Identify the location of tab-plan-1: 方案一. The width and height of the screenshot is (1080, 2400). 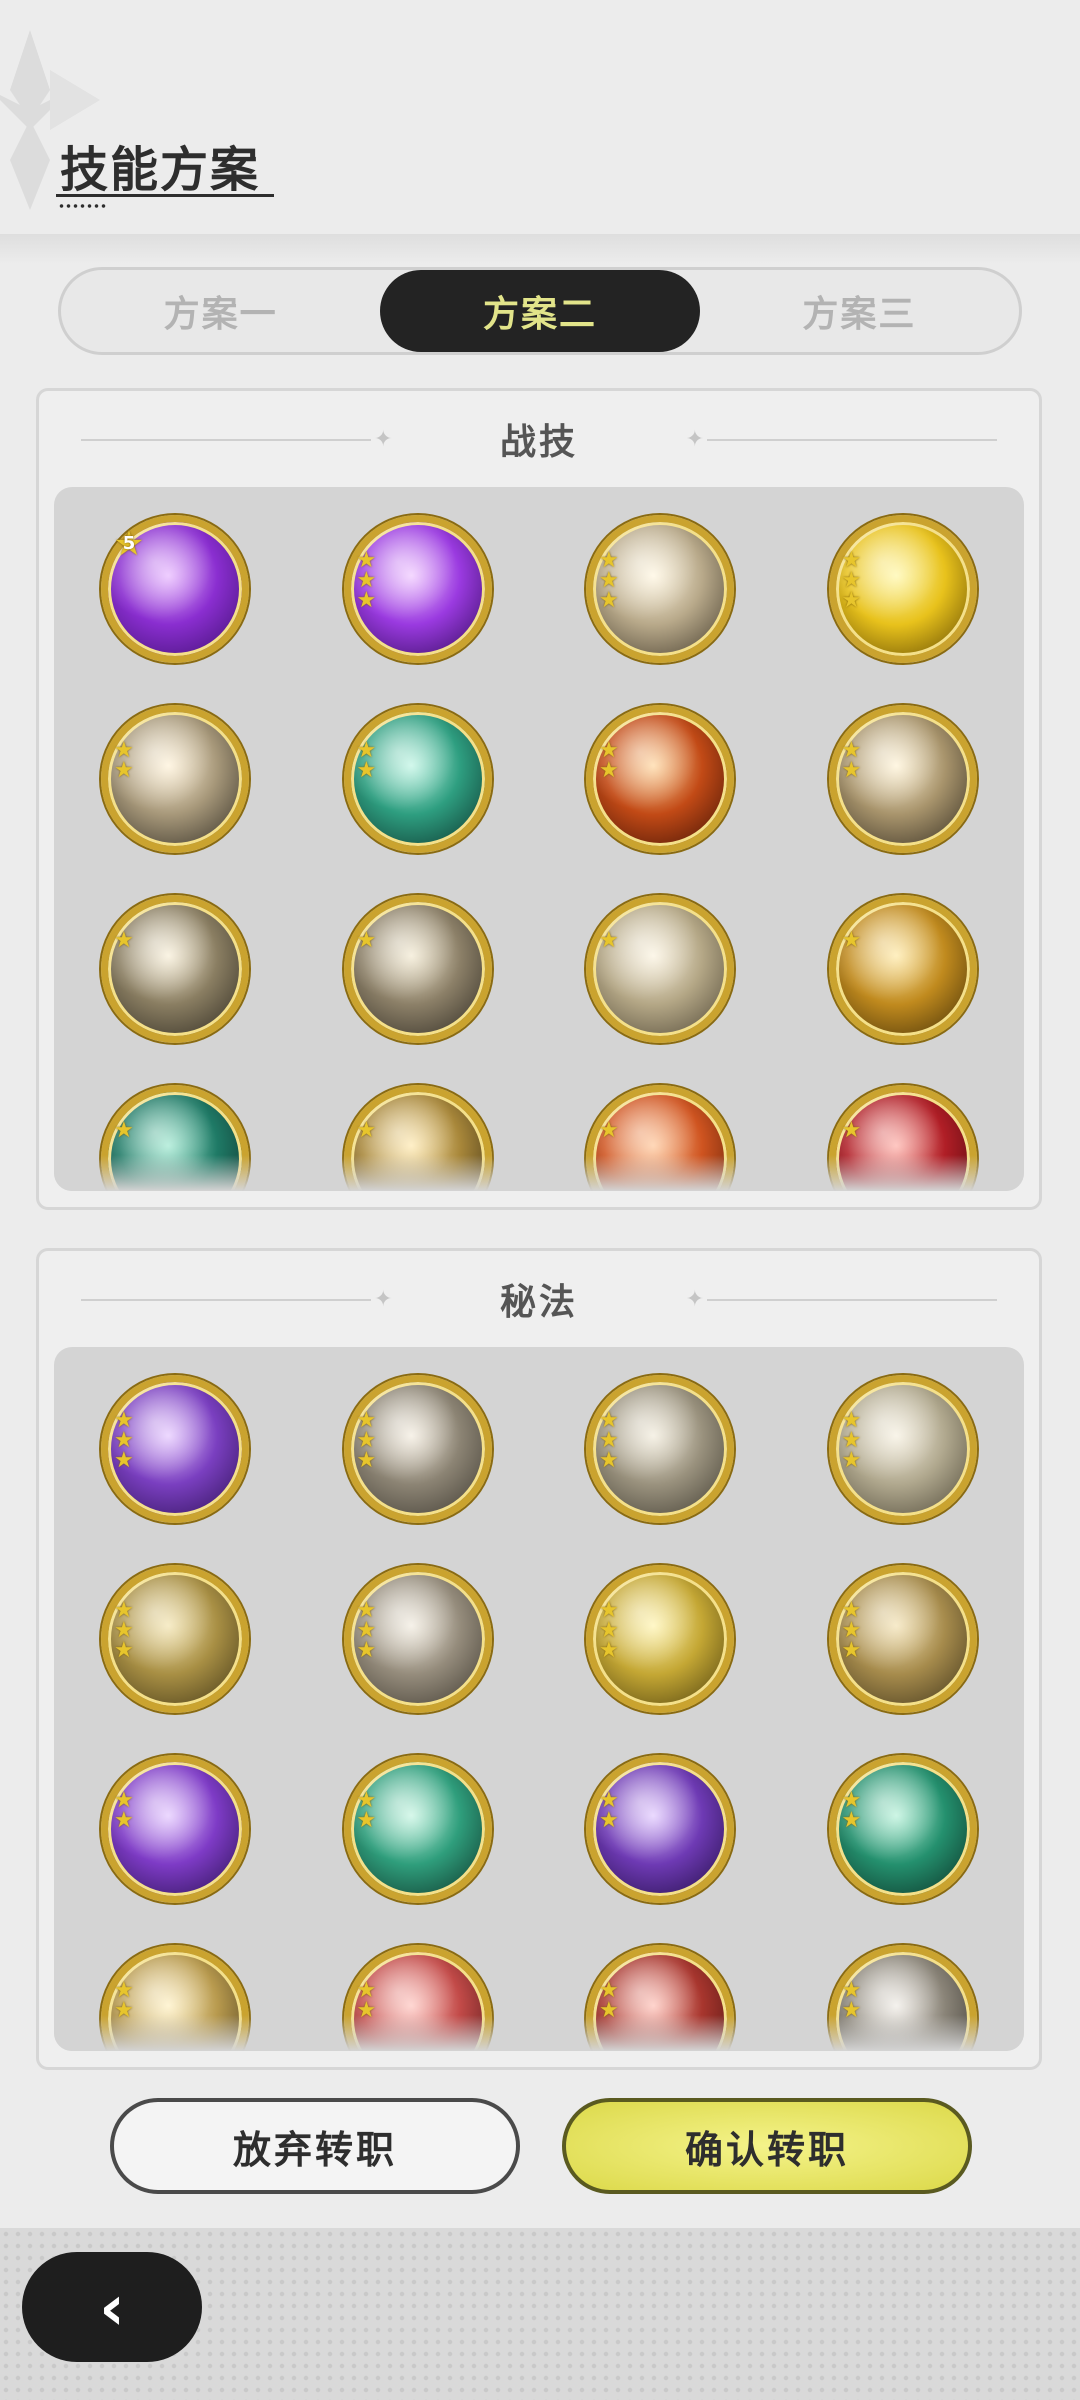
(220, 311).